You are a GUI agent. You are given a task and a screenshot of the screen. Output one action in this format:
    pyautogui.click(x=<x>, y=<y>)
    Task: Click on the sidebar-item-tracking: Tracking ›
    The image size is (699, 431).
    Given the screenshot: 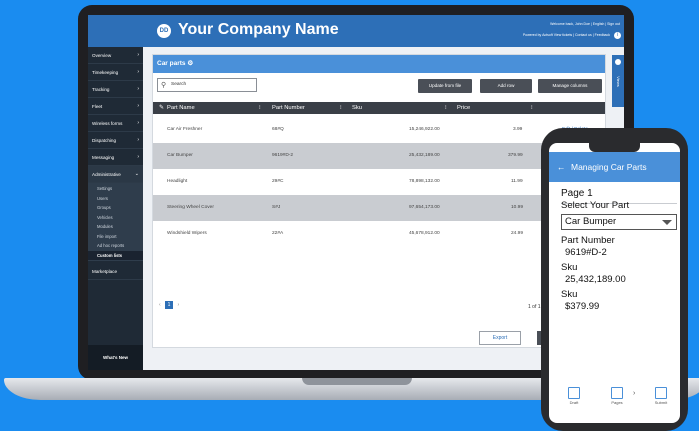 What is the action you would take?
    pyautogui.click(x=115, y=89)
    